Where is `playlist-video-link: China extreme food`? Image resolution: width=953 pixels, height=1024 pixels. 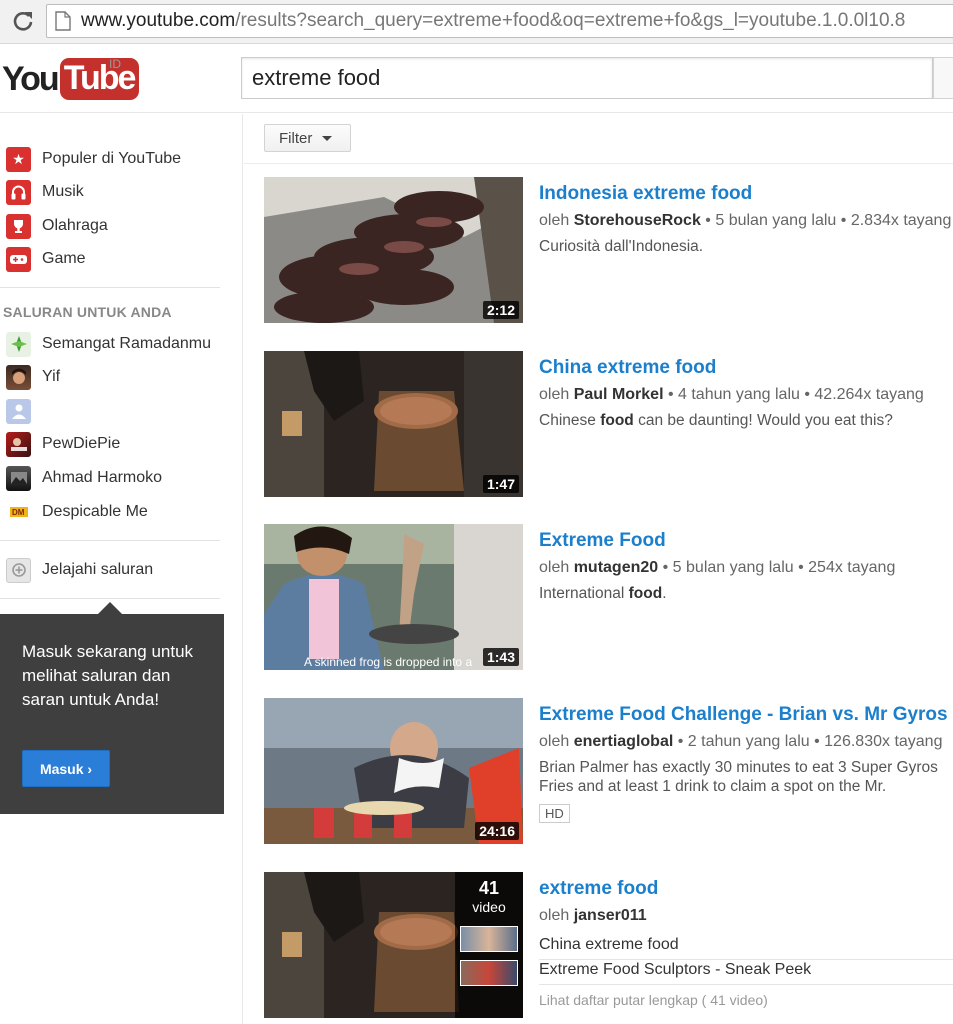
playlist-video-link: China extreme food is located at coordinates (609, 945).